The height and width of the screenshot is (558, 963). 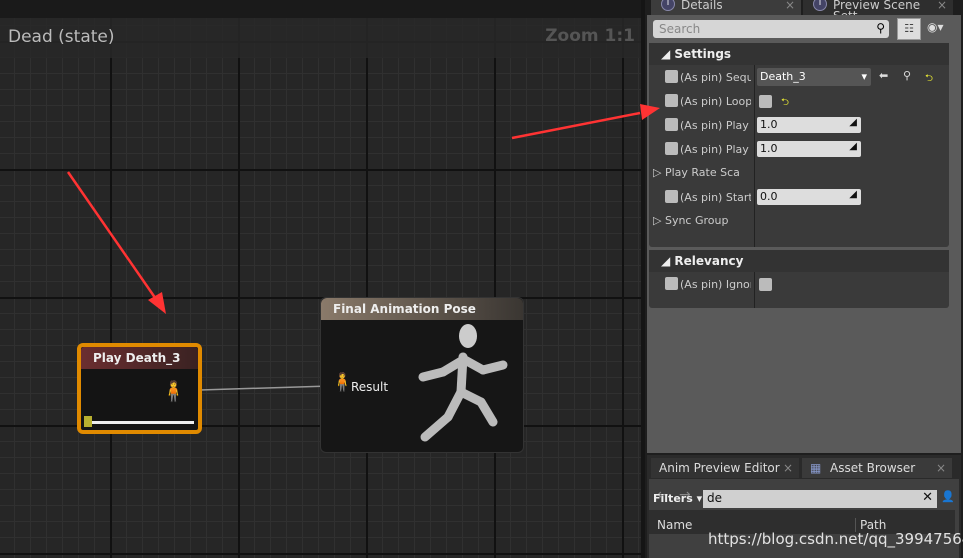 I want to click on pose-wire, so click(x=265, y=388).